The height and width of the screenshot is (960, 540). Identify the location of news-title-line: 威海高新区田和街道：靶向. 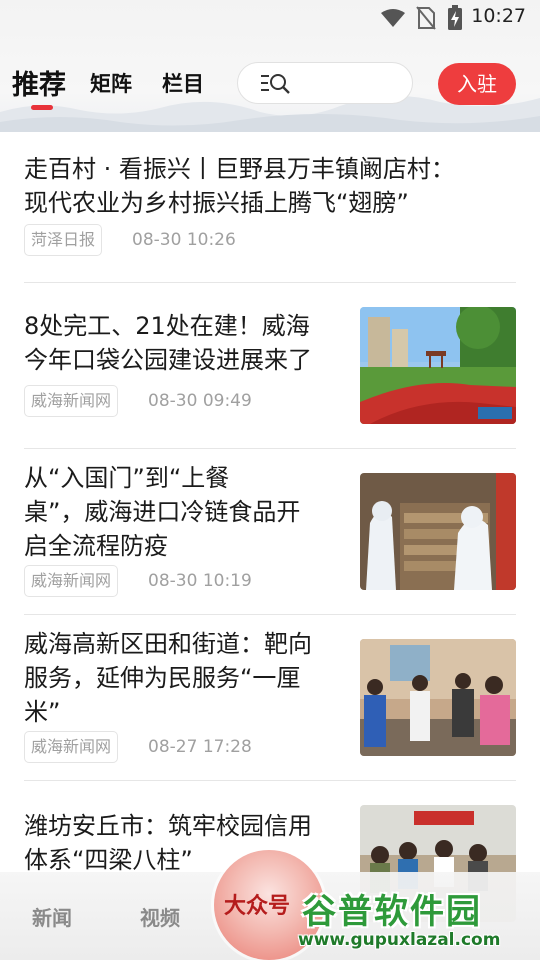
(168, 644).